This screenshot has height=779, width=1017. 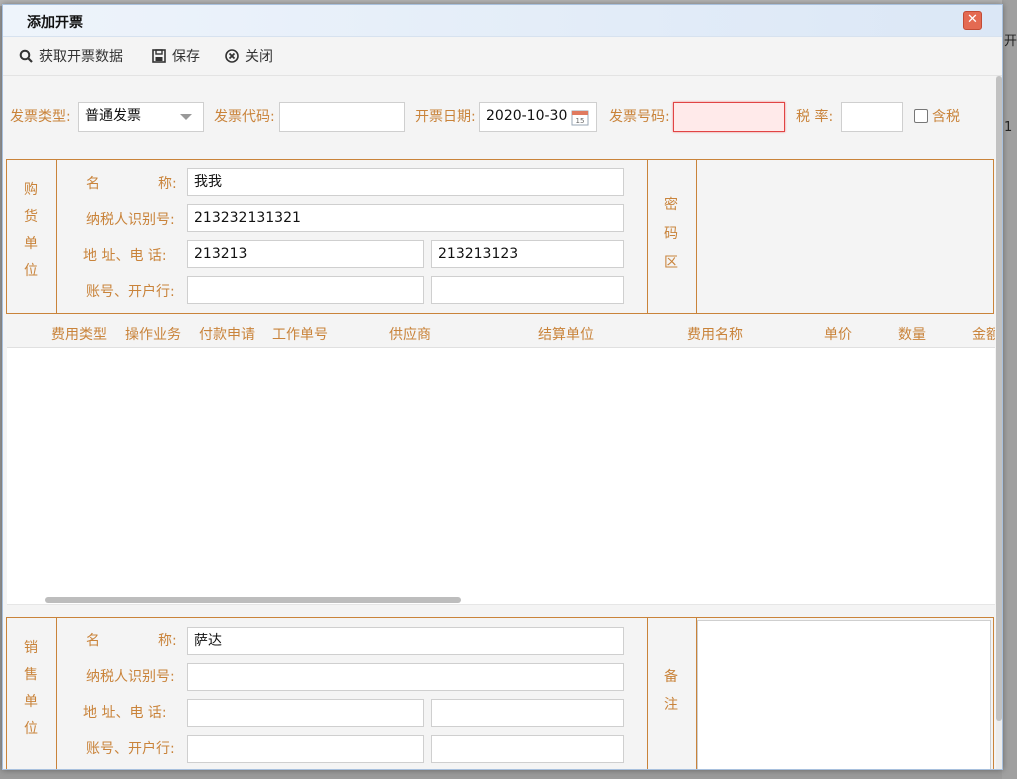 I want to click on vertical-scrollbar, so click(x=999, y=422).